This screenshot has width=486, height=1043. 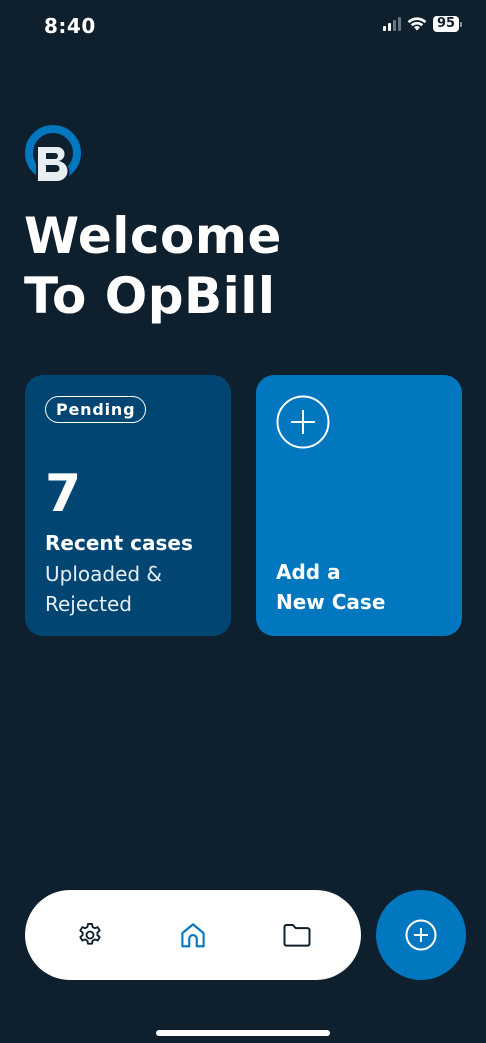 I want to click on folder-icon, so click(x=297, y=935).